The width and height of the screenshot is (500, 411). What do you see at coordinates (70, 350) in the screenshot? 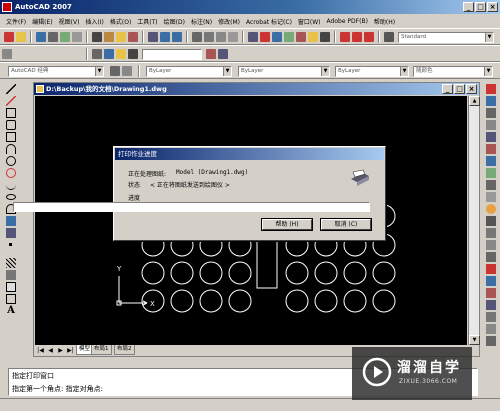
I see `last-tab-icon: ▶|` at bounding box center [70, 350].